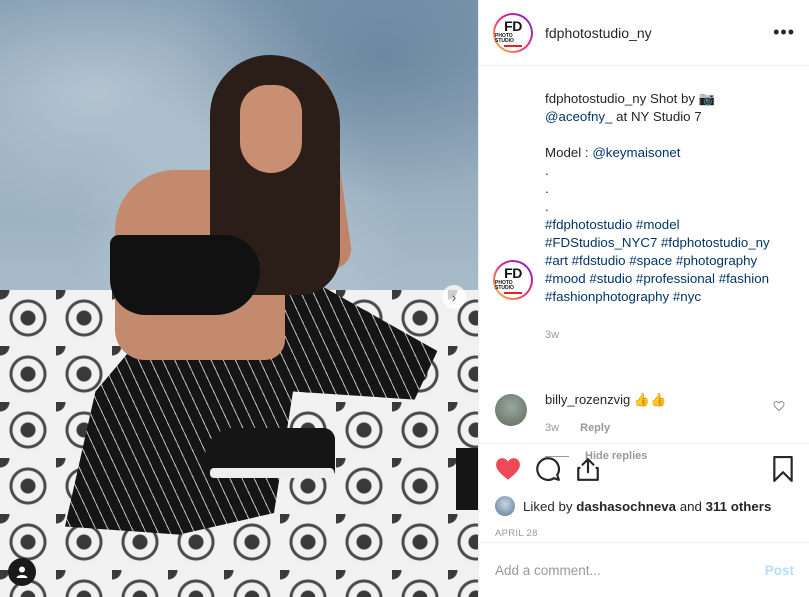 This screenshot has width=809, height=597. Describe the element at coordinates (648, 399) in the screenshot. I see `comment-text: 👍👍` at that location.